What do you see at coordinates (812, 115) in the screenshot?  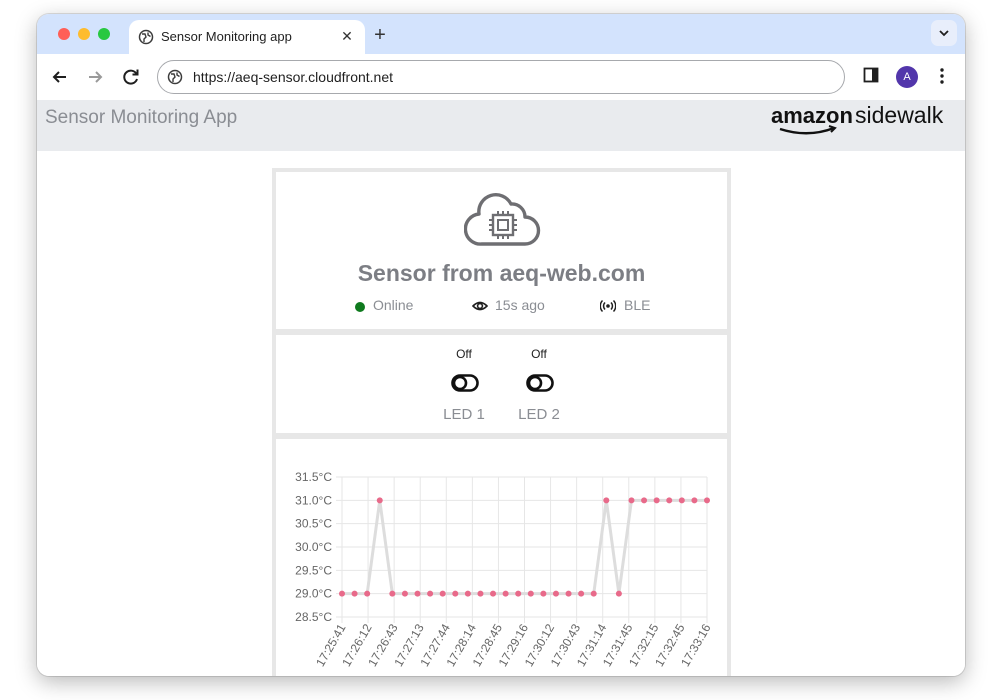 I see `logo-word-amazon: amazon` at bounding box center [812, 115].